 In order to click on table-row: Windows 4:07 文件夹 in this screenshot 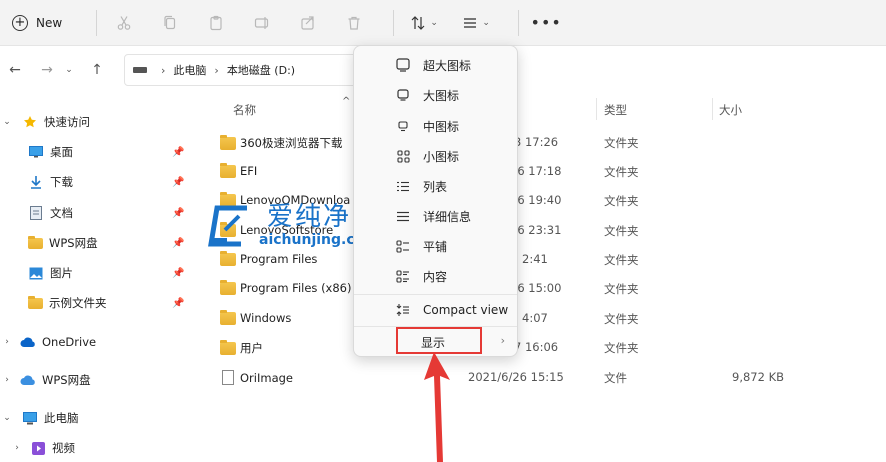, I will do `click(541, 318)`.